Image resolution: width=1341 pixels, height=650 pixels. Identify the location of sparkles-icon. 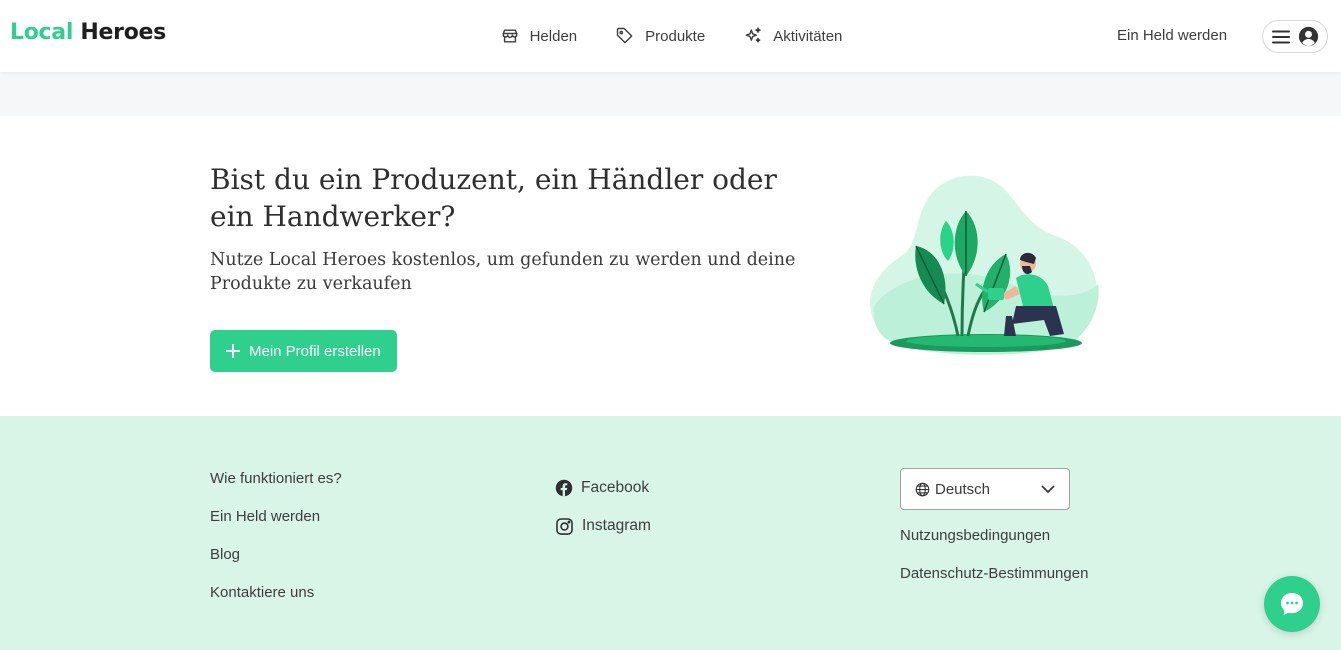
(753, 35).